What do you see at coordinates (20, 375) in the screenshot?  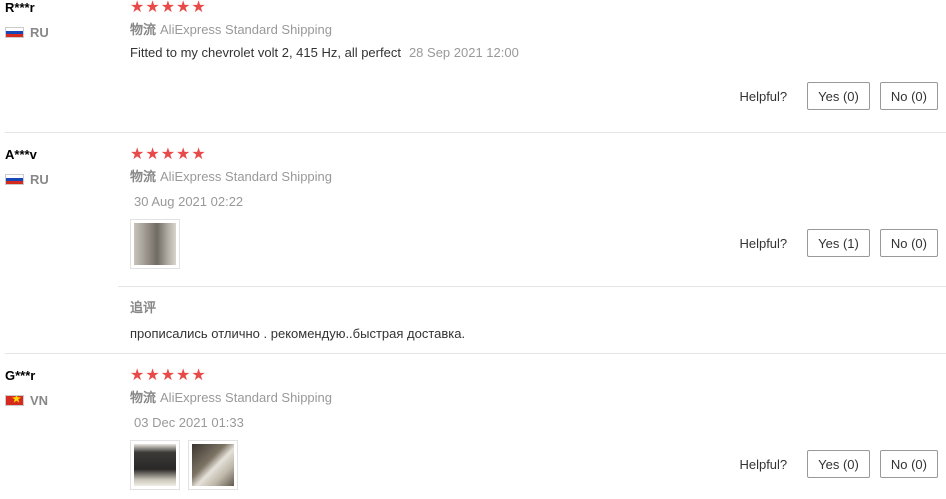 I see `reviewer-name: G***r` at bounding box center [20, 375].